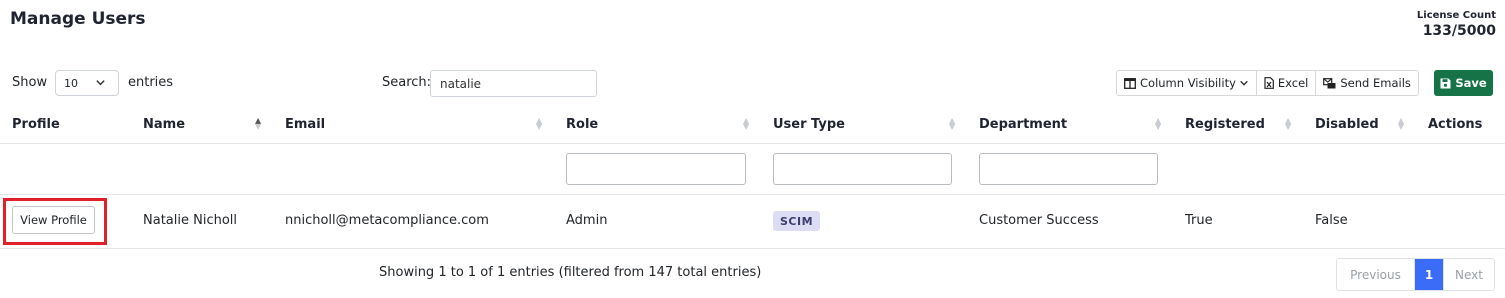  I want to click on entries-length-select: 10, so click(87, 83).